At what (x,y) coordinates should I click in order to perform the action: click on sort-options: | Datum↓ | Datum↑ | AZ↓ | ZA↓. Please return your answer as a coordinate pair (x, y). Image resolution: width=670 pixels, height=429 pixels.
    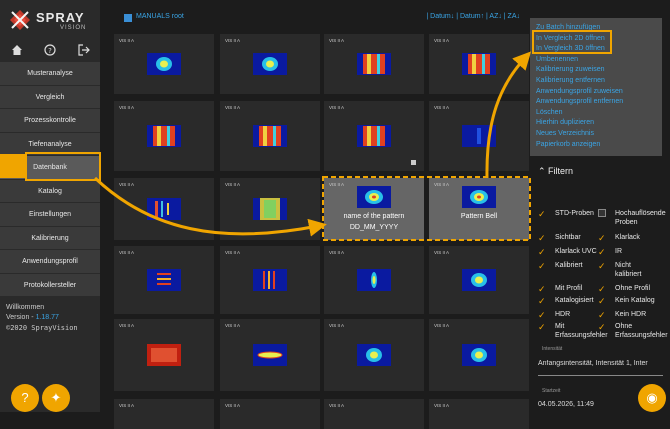
    Looking at the image, I should click on (473, 16).